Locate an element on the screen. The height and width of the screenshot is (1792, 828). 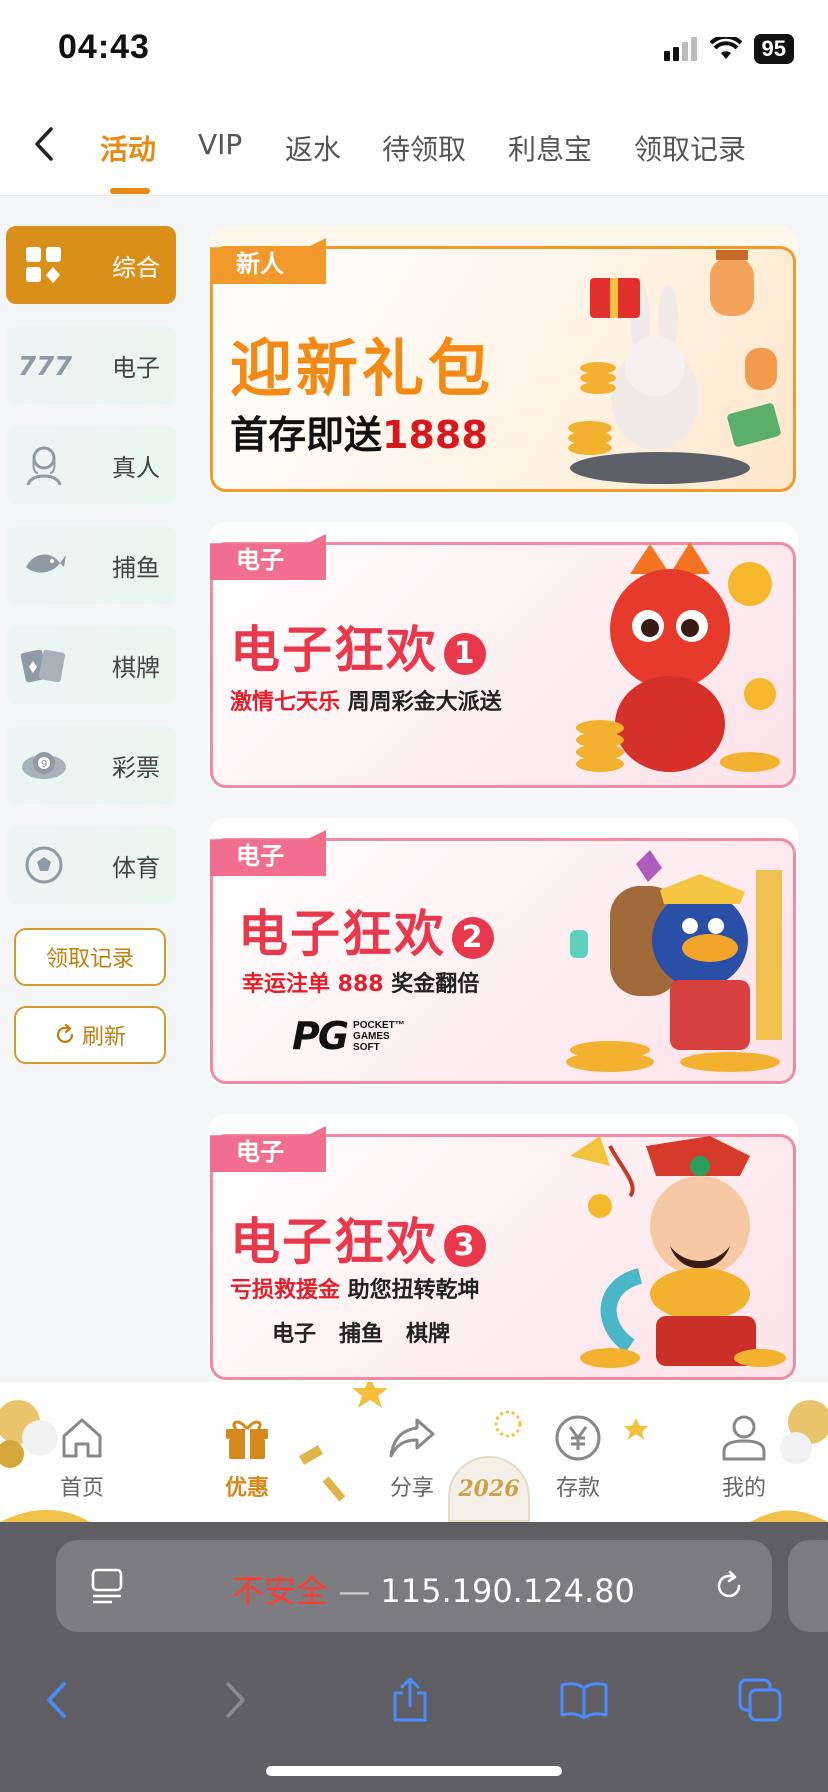
bottom-tab-label: 存款 is located at coordinates (577, 1488).